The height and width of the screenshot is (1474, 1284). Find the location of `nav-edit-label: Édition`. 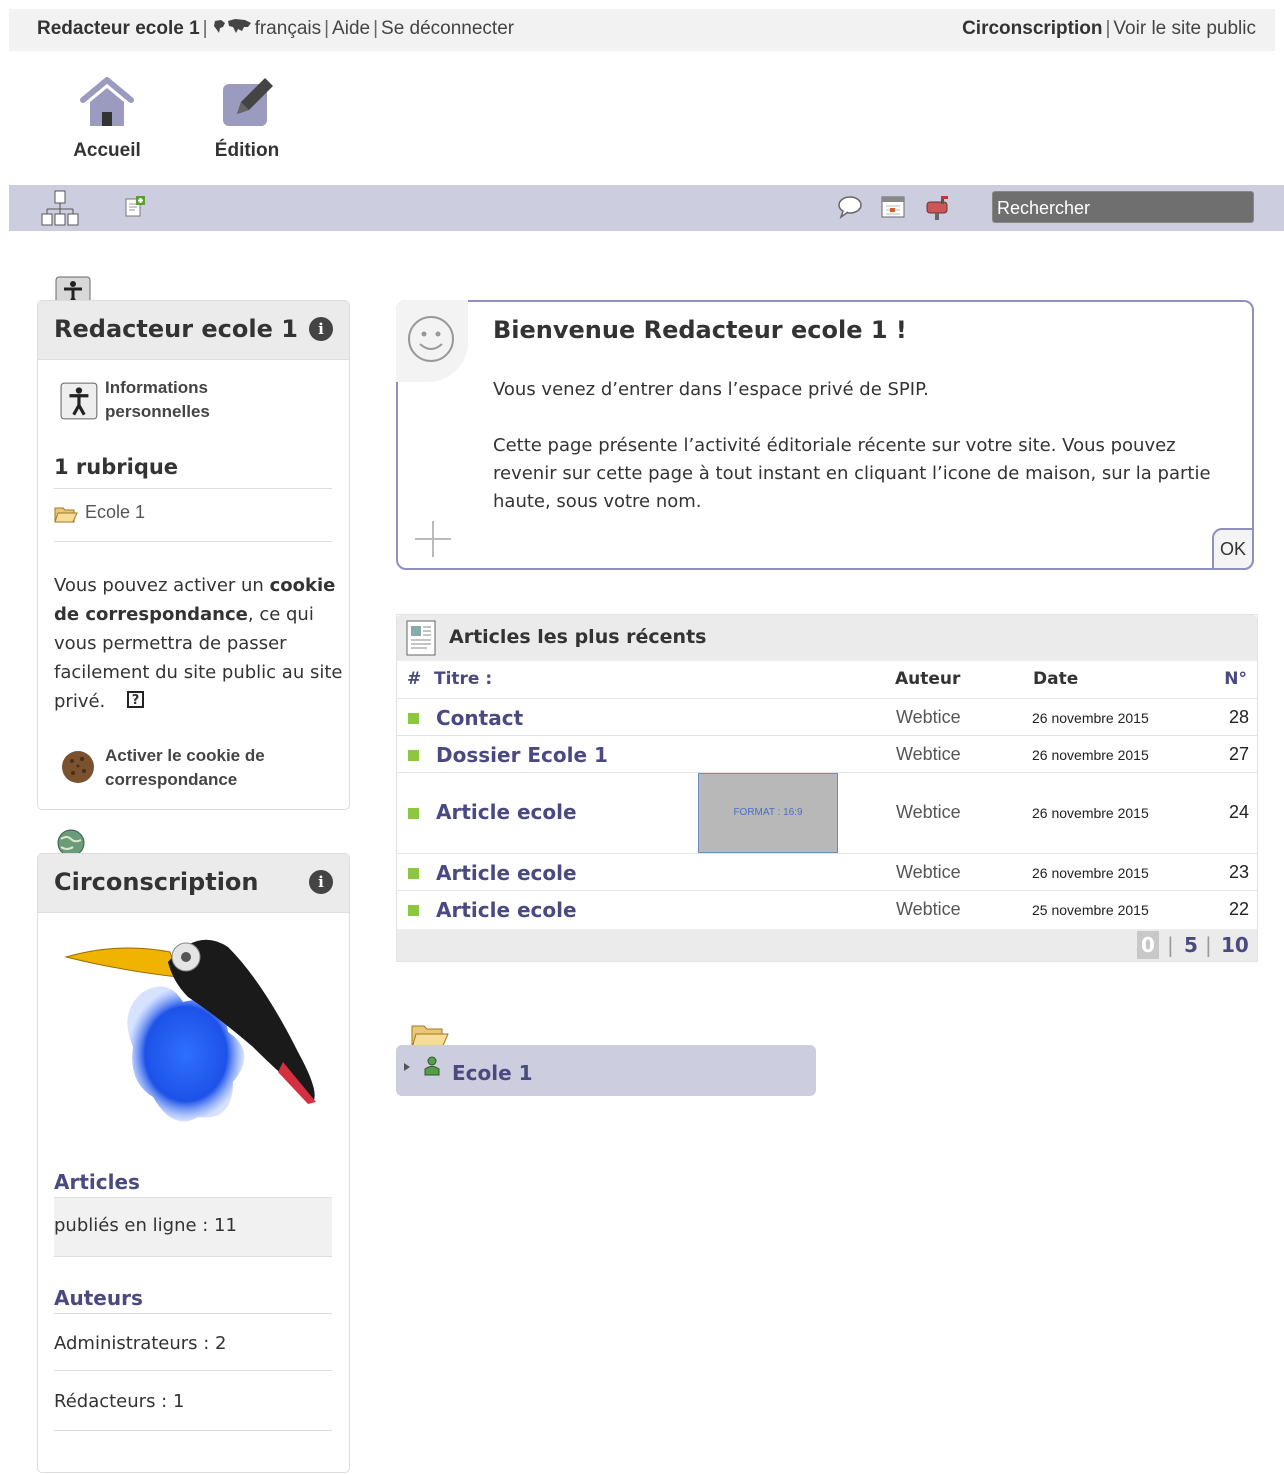

nav-edit-label: Édition is located at coordinates (247, 150).